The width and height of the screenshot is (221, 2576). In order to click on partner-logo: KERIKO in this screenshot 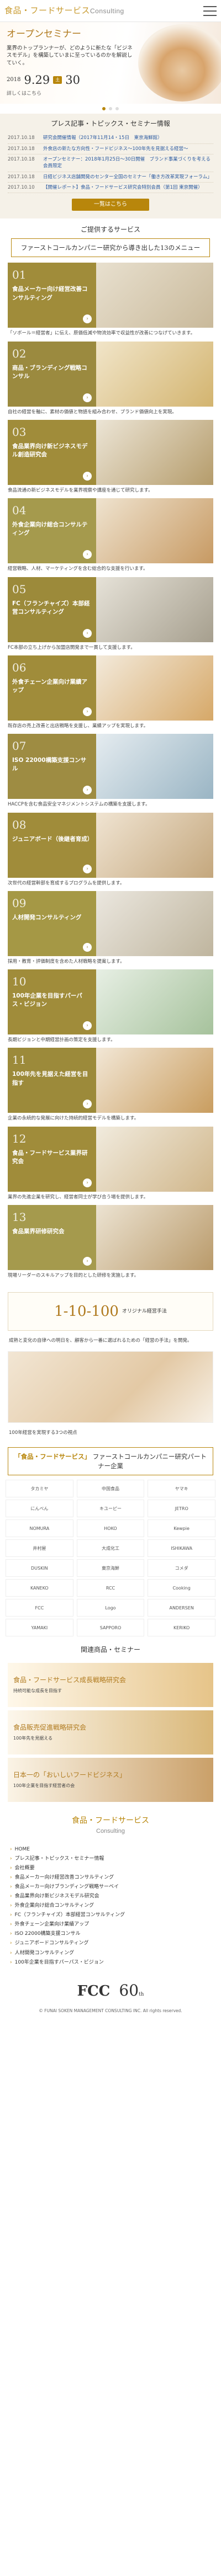, I will do `click(181, 1628)`.